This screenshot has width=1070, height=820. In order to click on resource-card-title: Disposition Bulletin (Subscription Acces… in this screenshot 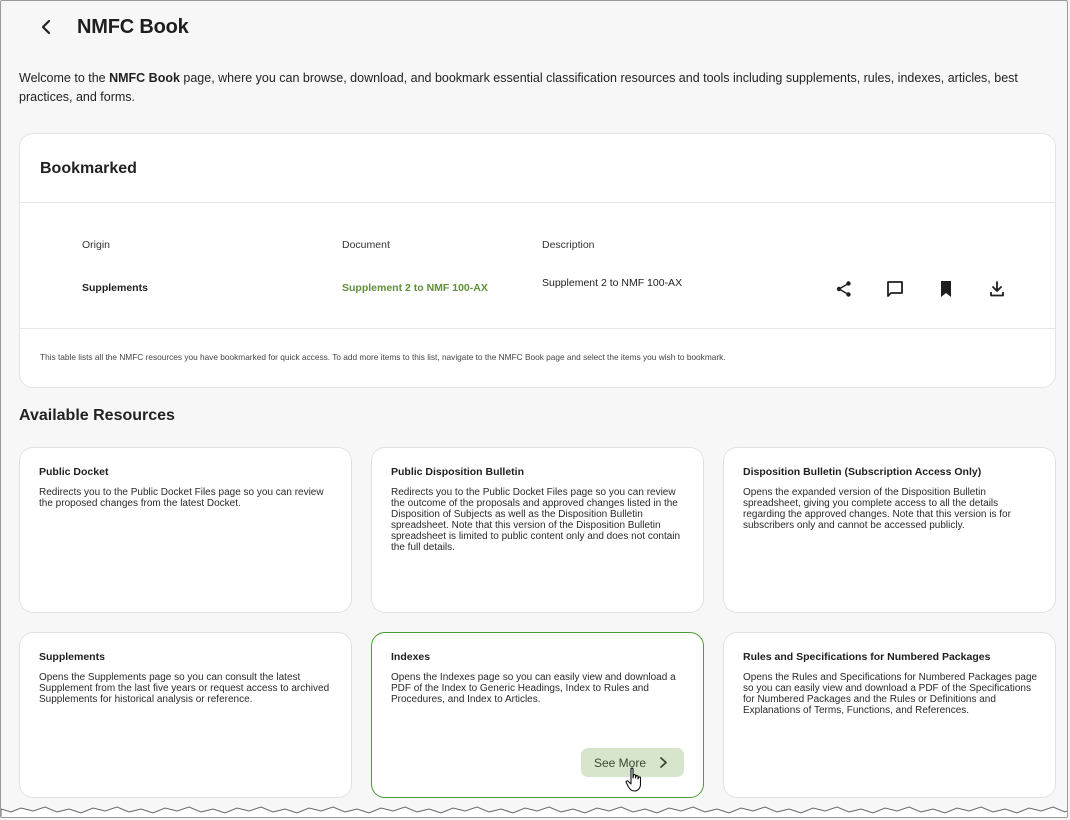, I will do `click(862, 472)`.